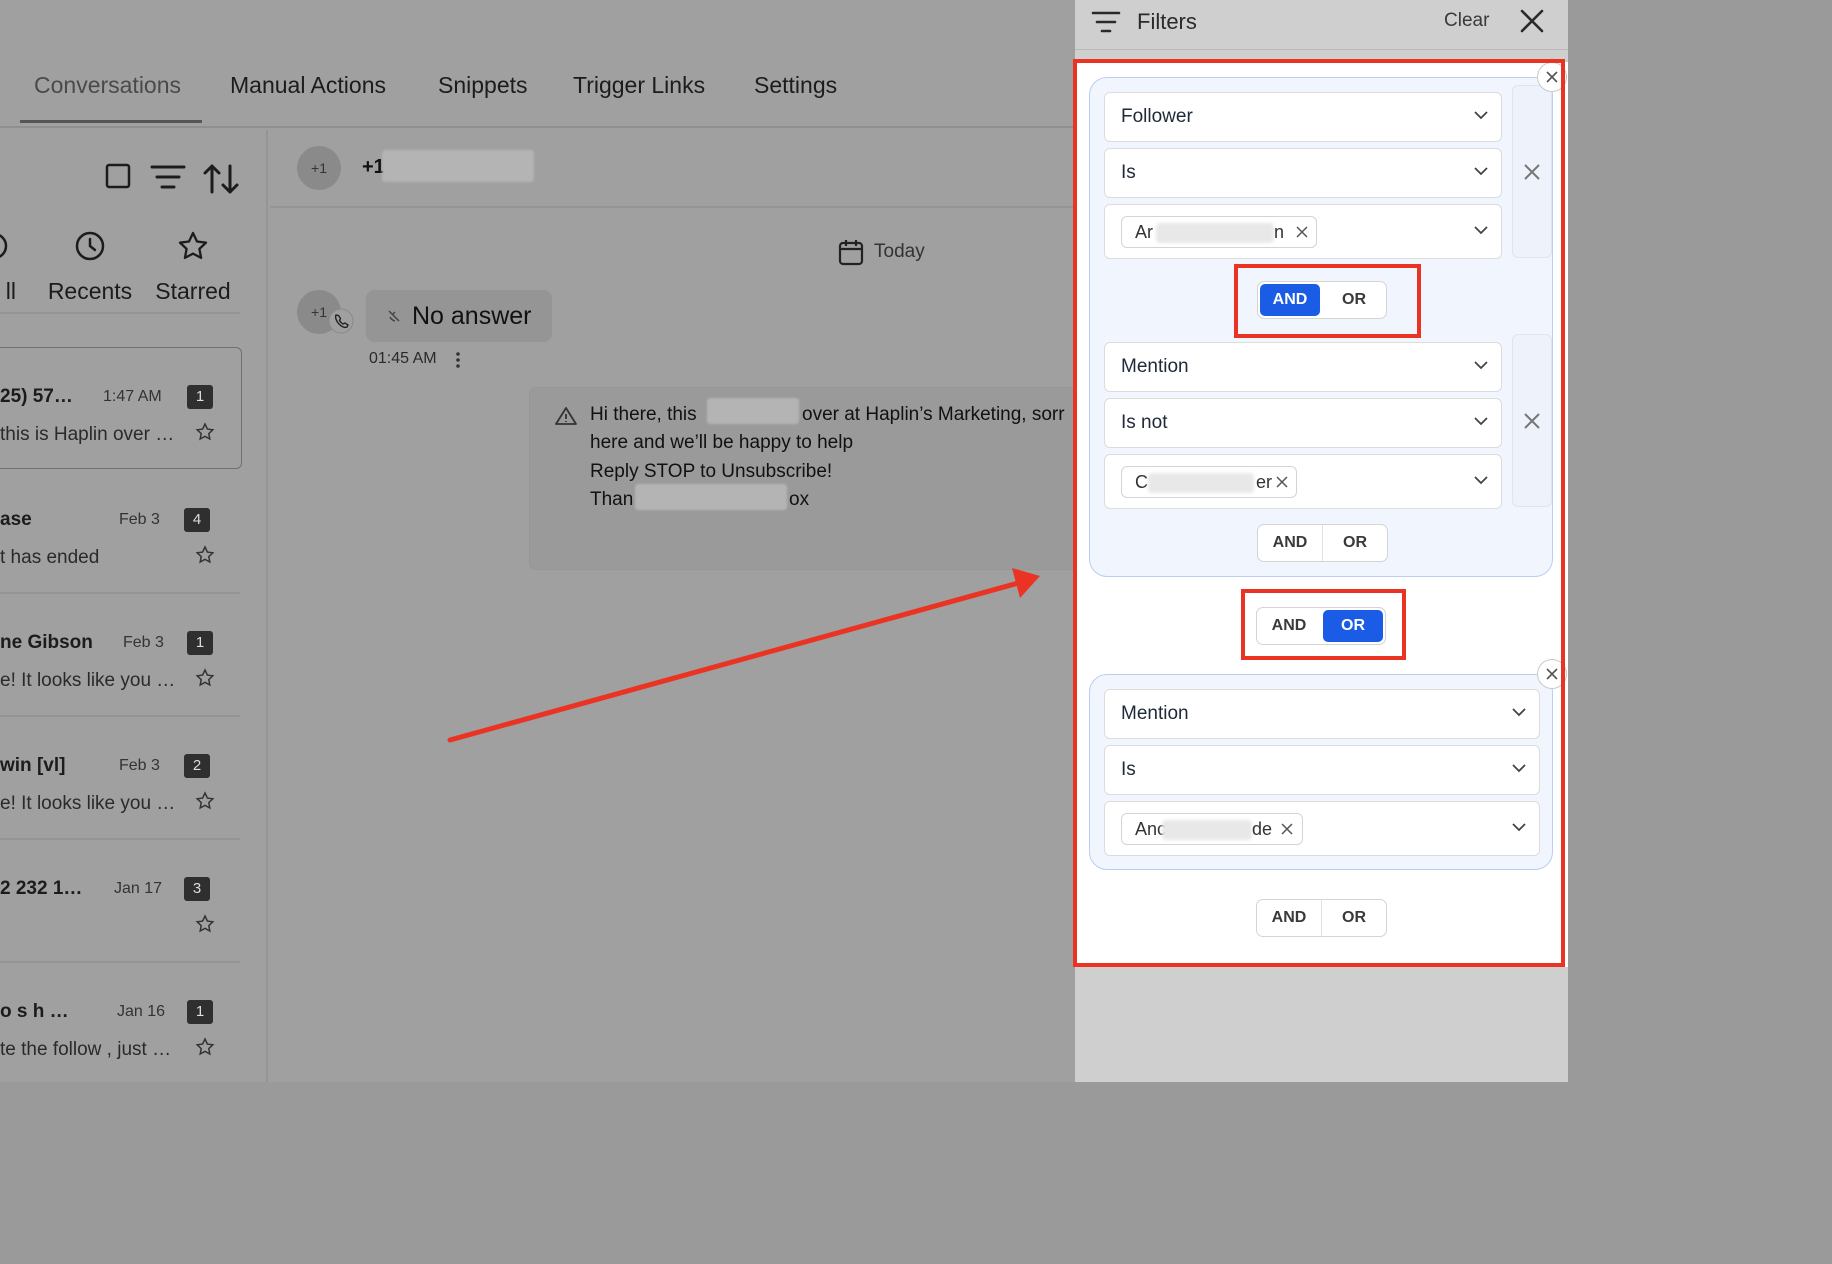 The height and width of the screenshot is (1264, 1832). What do you see at coordinates (1322, 828) in the screenshot?
I see `value-select: Anc de` at bounding box center [1322, 828].